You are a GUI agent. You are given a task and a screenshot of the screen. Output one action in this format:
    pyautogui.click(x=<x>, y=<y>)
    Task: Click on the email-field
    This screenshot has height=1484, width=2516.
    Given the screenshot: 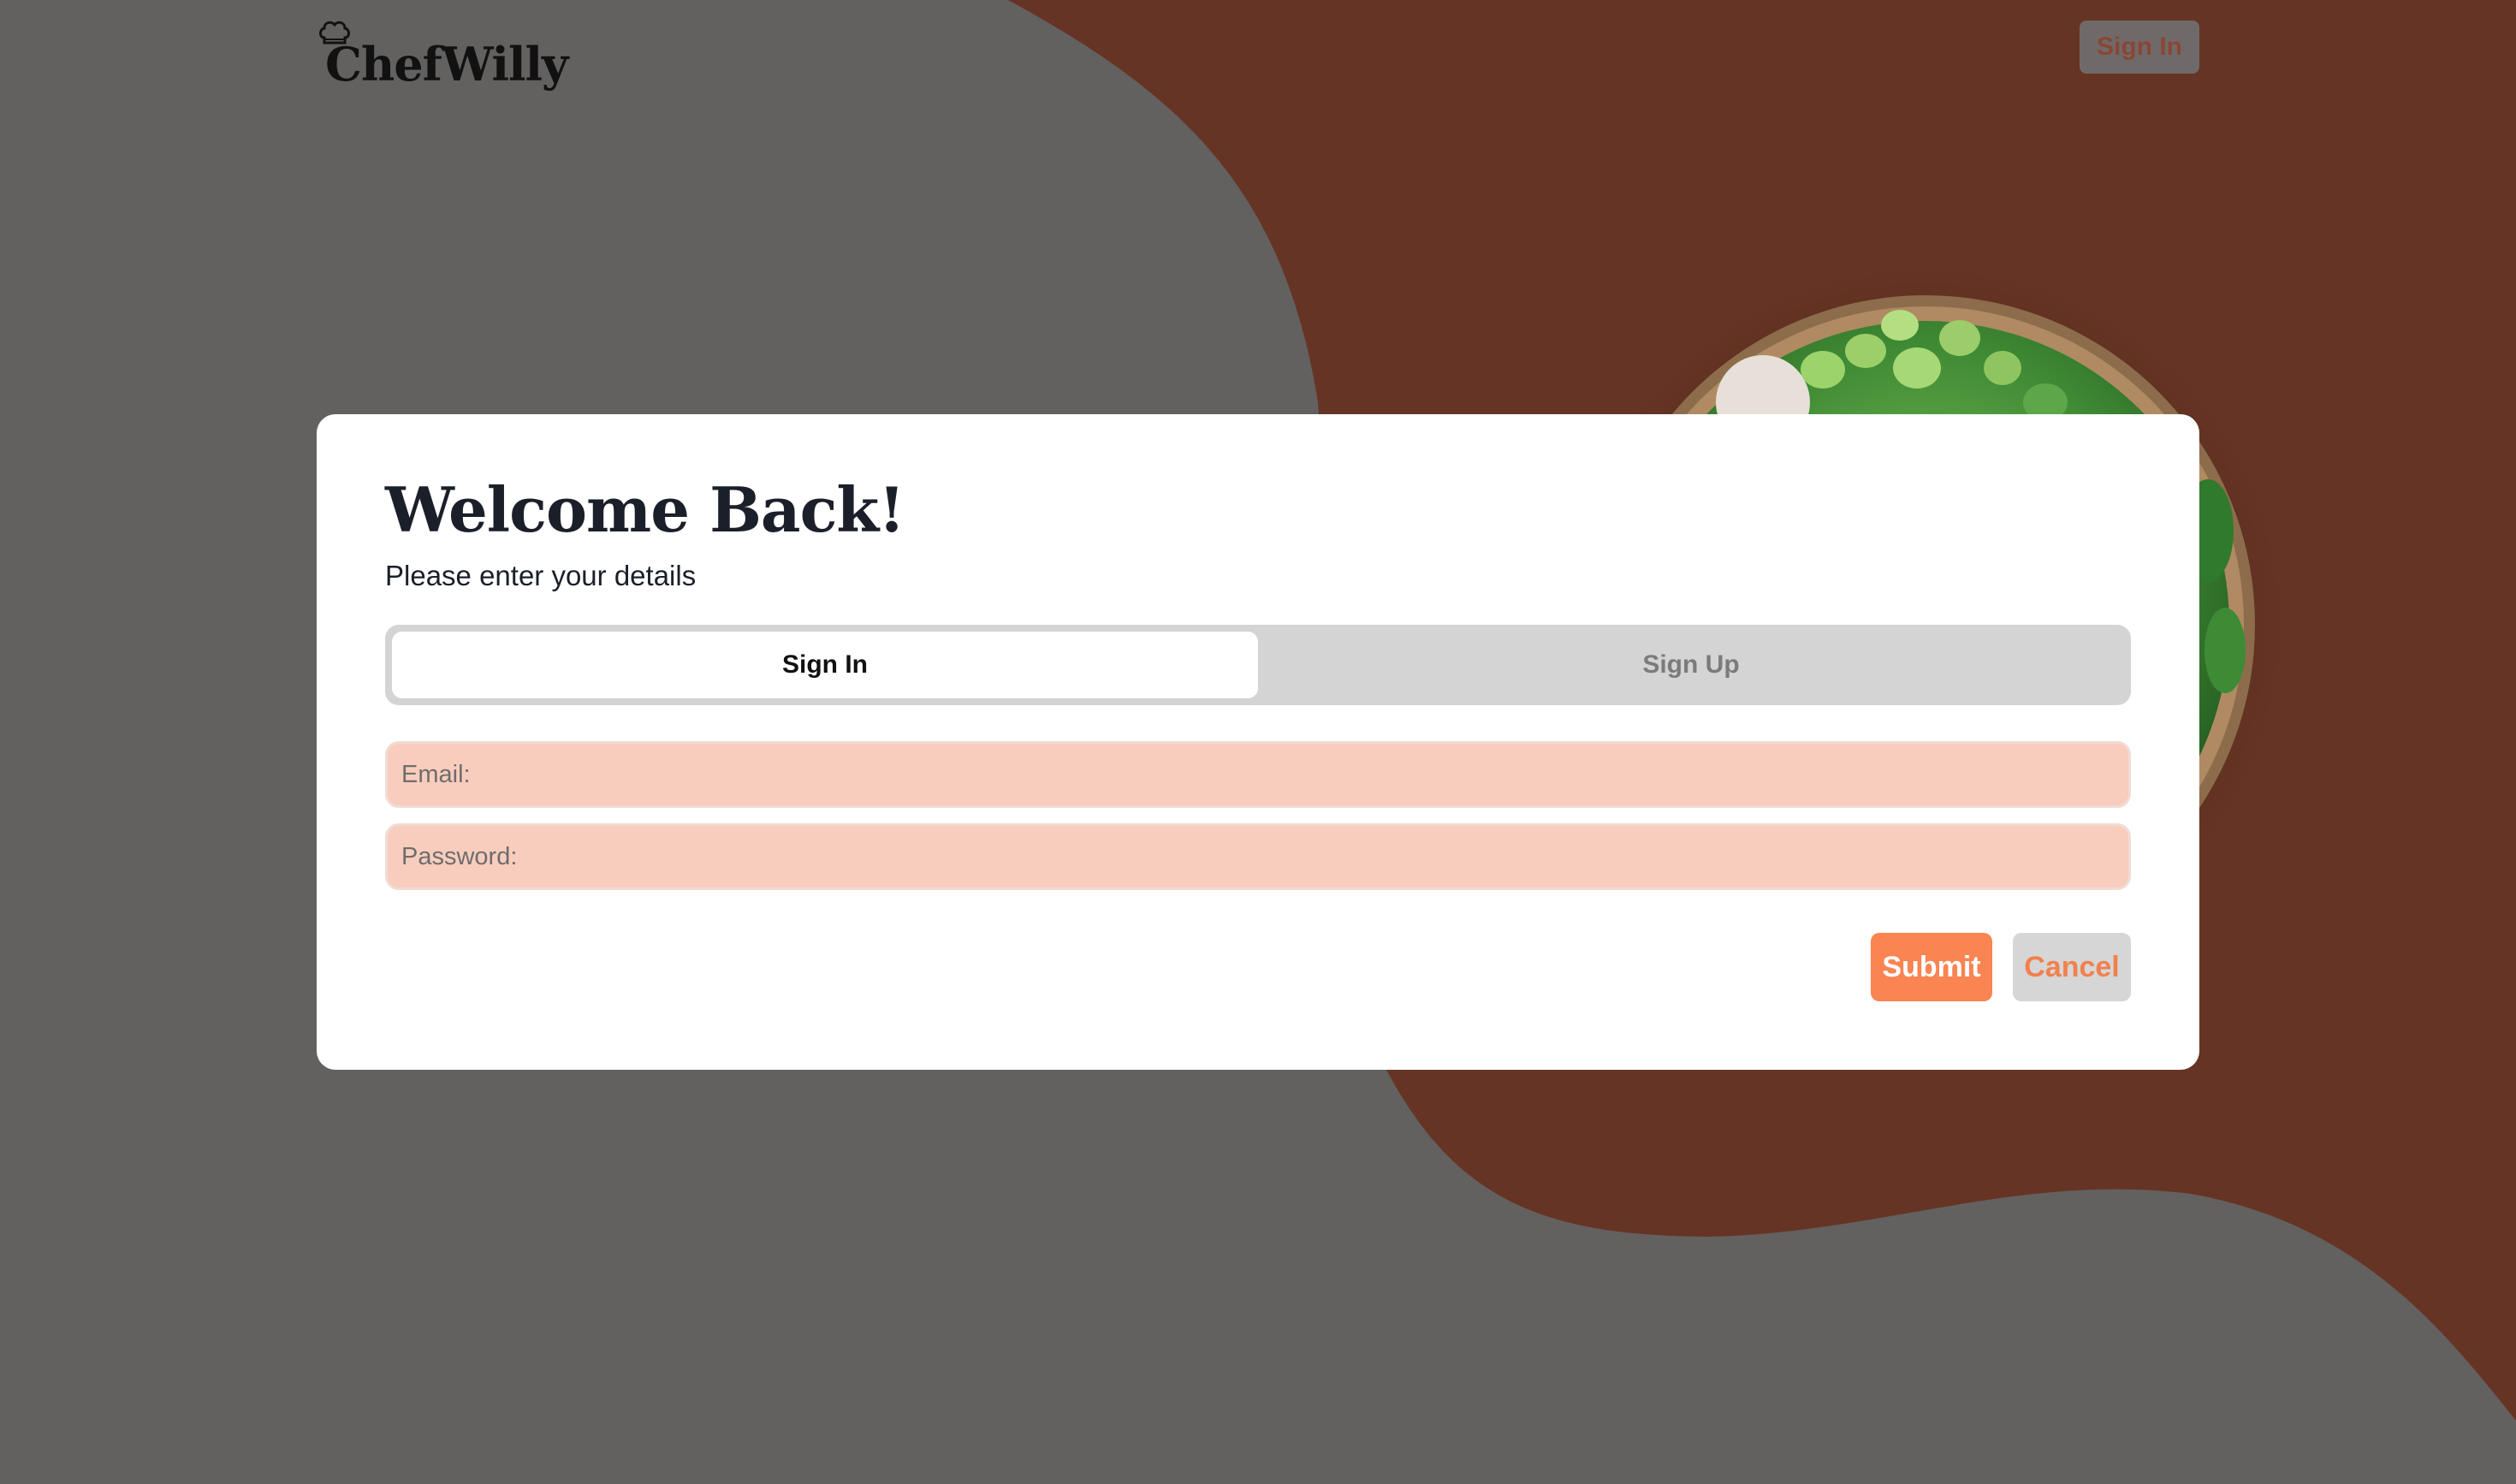 What is the action you would take?
    pyautogui.click(x=1258, y=775)
    